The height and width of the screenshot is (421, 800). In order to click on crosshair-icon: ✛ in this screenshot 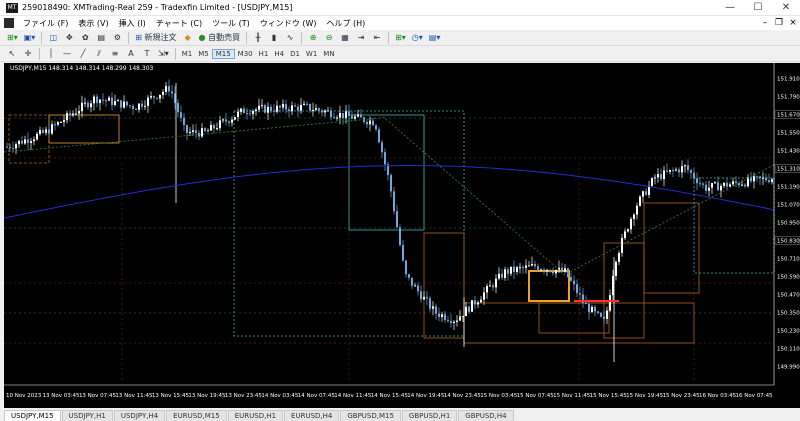, I will do `click(28, 54)`.